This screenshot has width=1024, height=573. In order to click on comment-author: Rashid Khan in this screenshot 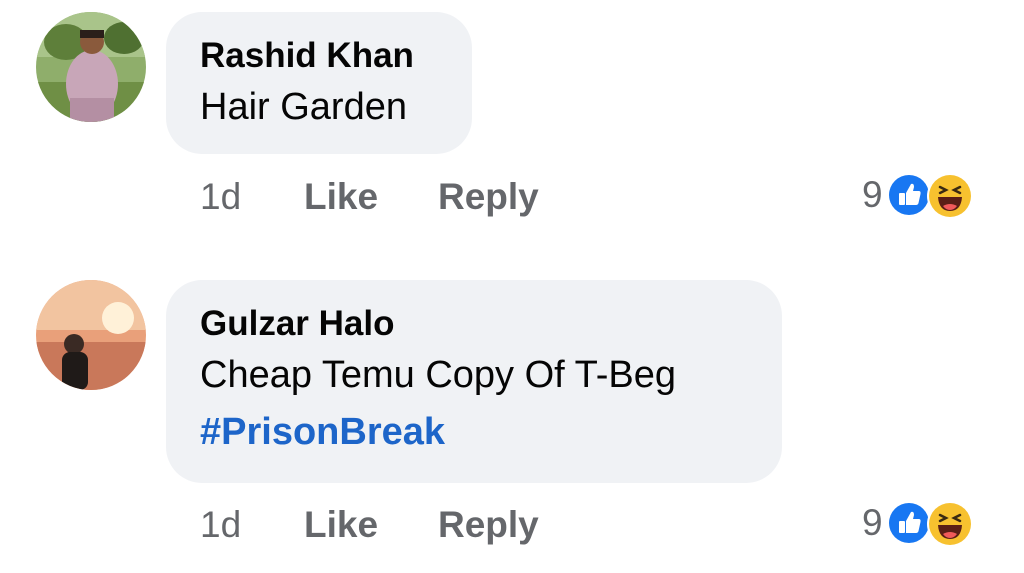, I will do `click(319, 56)`.